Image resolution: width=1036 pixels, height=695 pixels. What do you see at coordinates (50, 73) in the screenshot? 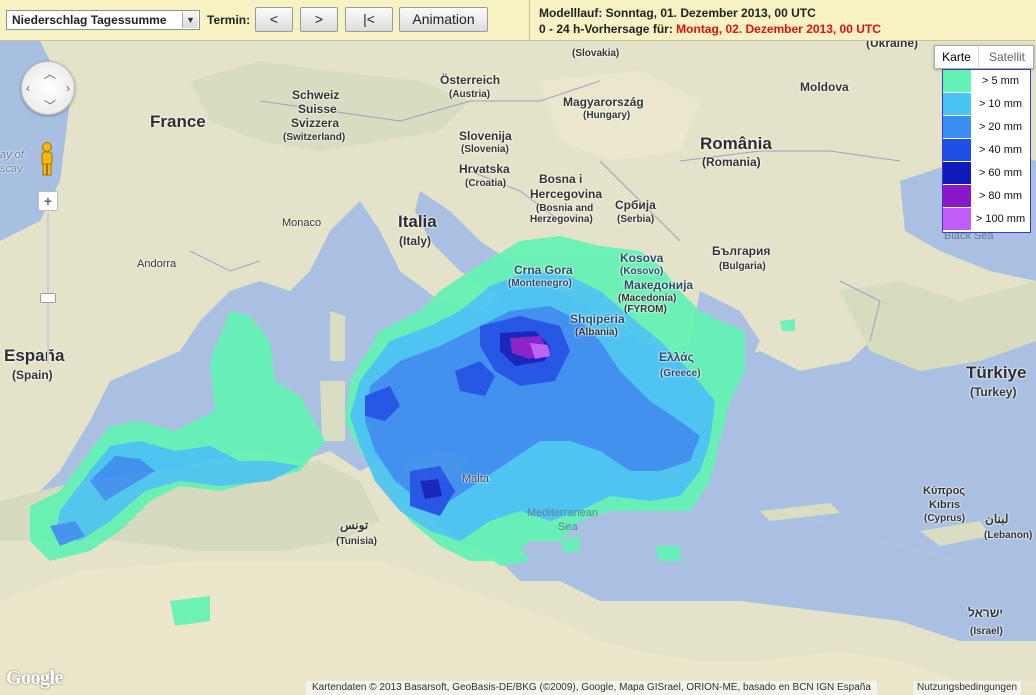
I see `pan-up-icon: ︿` at bounding box center [50, 73].